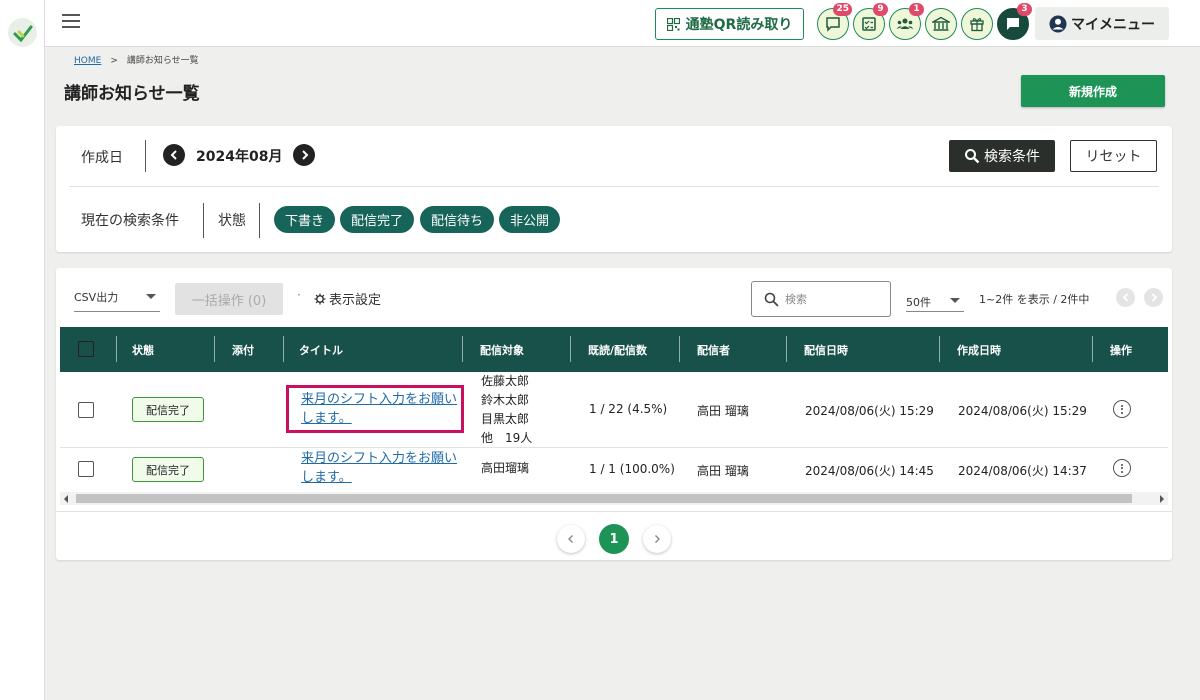  I want to click on sent-at: 2024/08/06(火) 15:29, so click(869, 411).